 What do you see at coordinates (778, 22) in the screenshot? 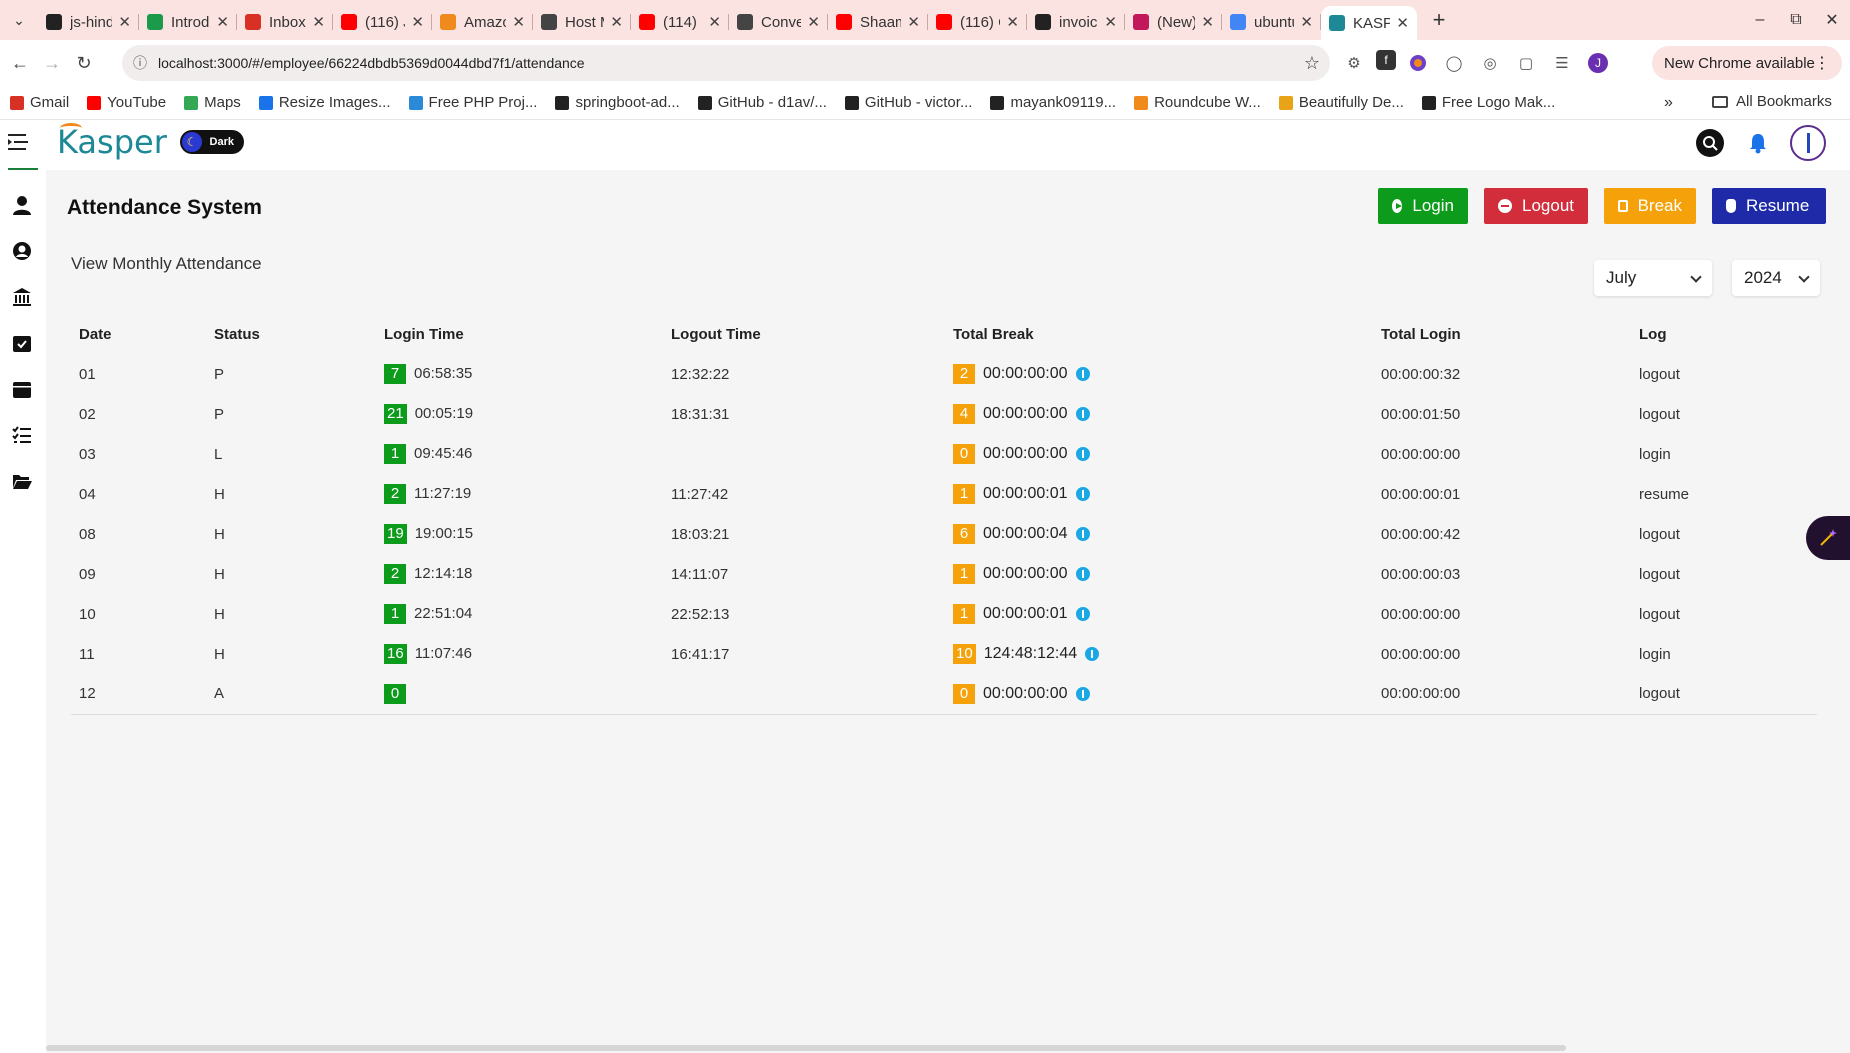
I see `browser-tab: Conve ✕` at bounding box center [778, 22].